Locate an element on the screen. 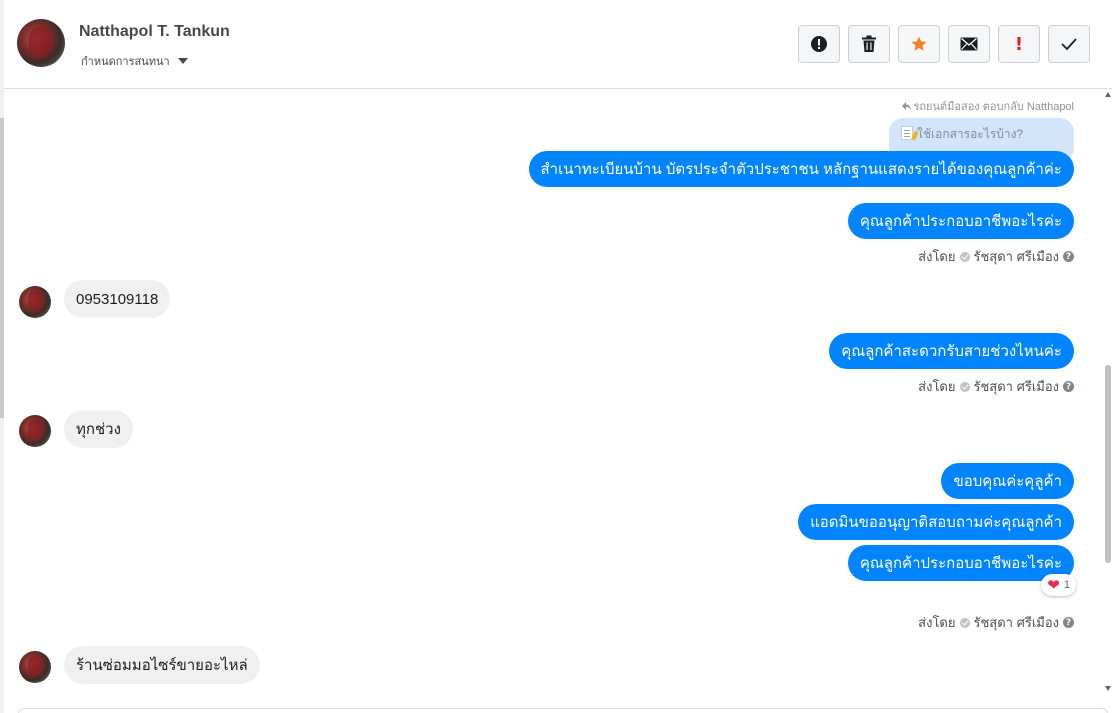 This screenshot has width=1112, height=713. message-reaction: ❤ 1 is located at coordinates (1058, 585).